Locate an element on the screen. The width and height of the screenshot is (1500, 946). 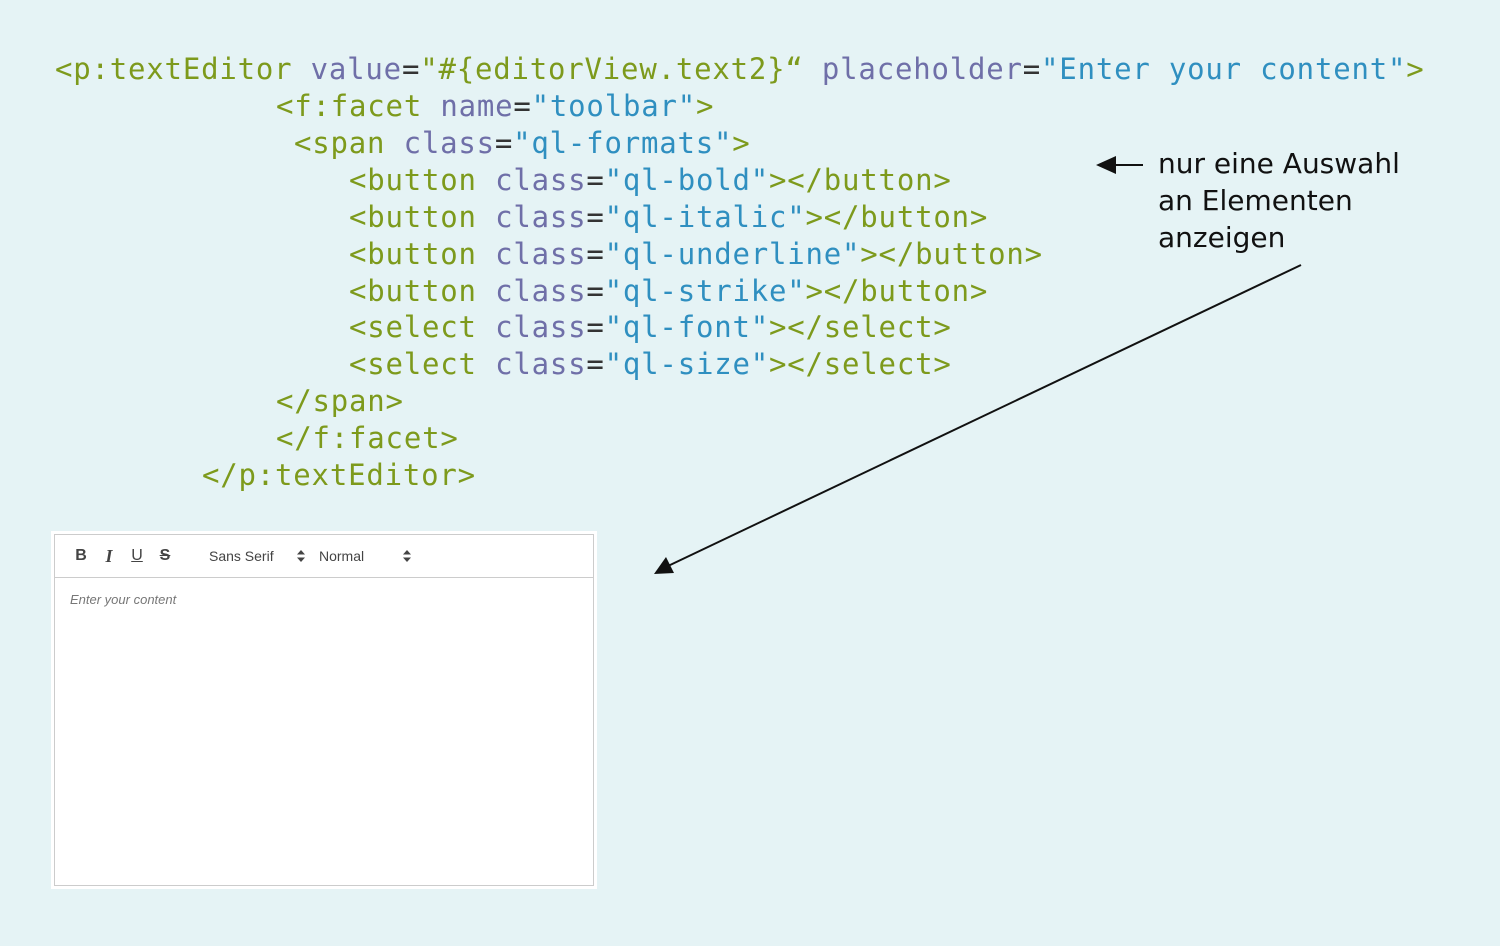
annotation-note: nur eine Auswahl an Elementen anzeigen is located at coordinates (1318, 200).